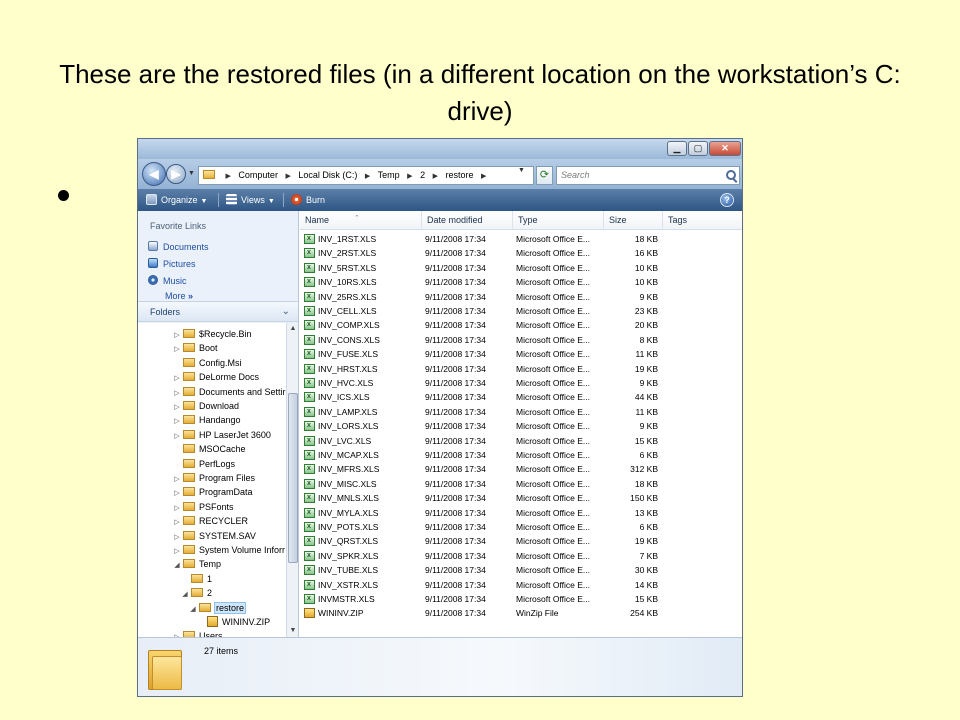 The height and width of the screenshot is (720, 960). Describe the element at coordinates (327, 175) in the screenshot. I see `breadcrumb-local-disk: Local Disk (C:)` at that location.